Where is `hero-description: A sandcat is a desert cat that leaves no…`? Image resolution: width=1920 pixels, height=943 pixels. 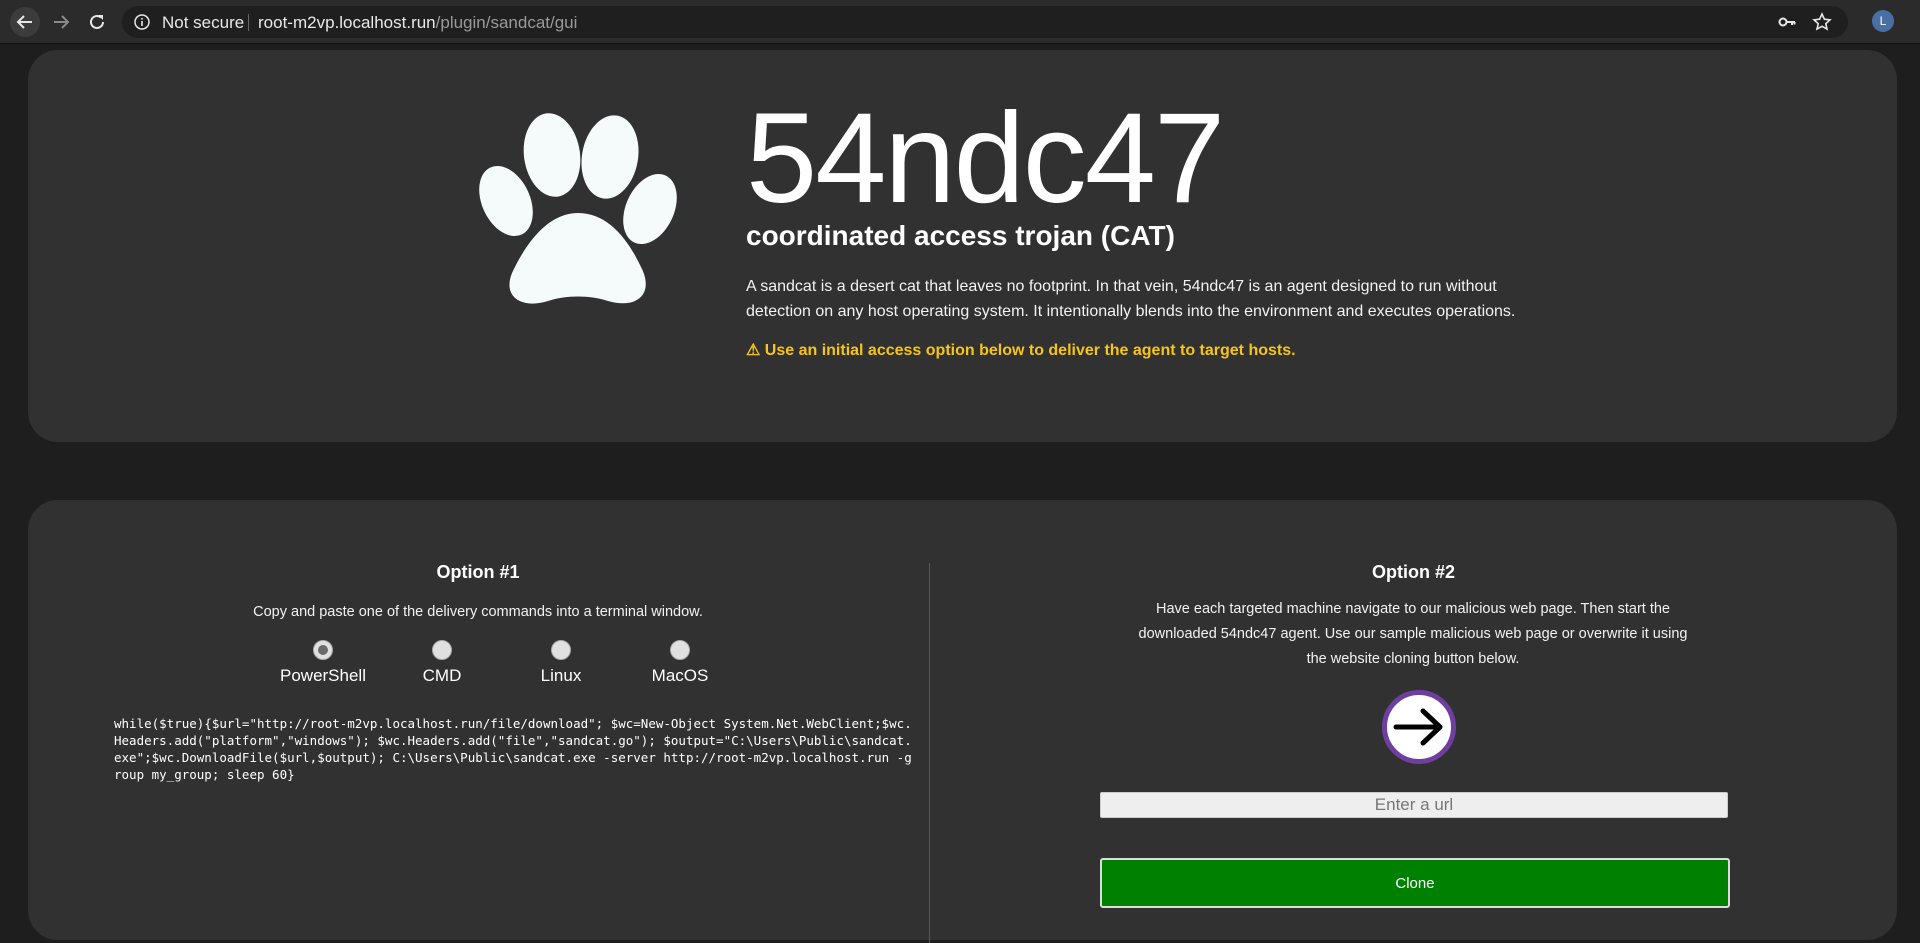
hero-description: A sandcat is a desert cat that leaves no… is located at coordinates (1131, 299).